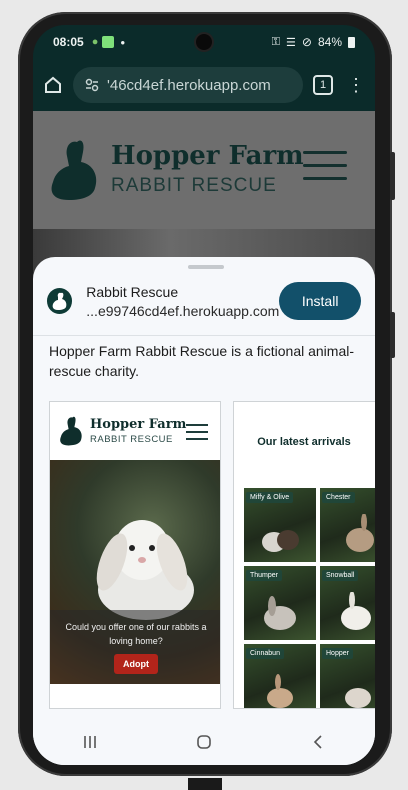 The width and height of the screenshot is (408, 790). Describe the element at coordinates (68, 42) in the screenshot. I see `status-time: 08:05` at that location.